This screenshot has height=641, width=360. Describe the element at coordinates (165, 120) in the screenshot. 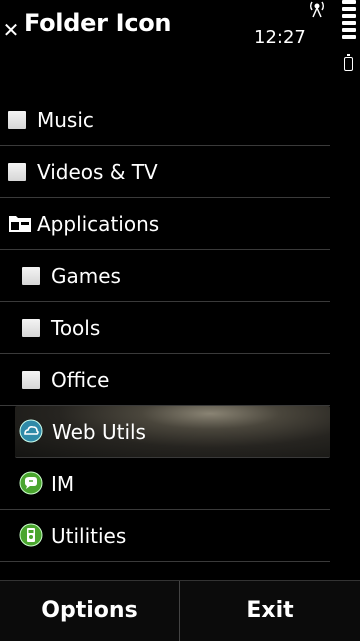

I see `list-item-music: Music` at that location.